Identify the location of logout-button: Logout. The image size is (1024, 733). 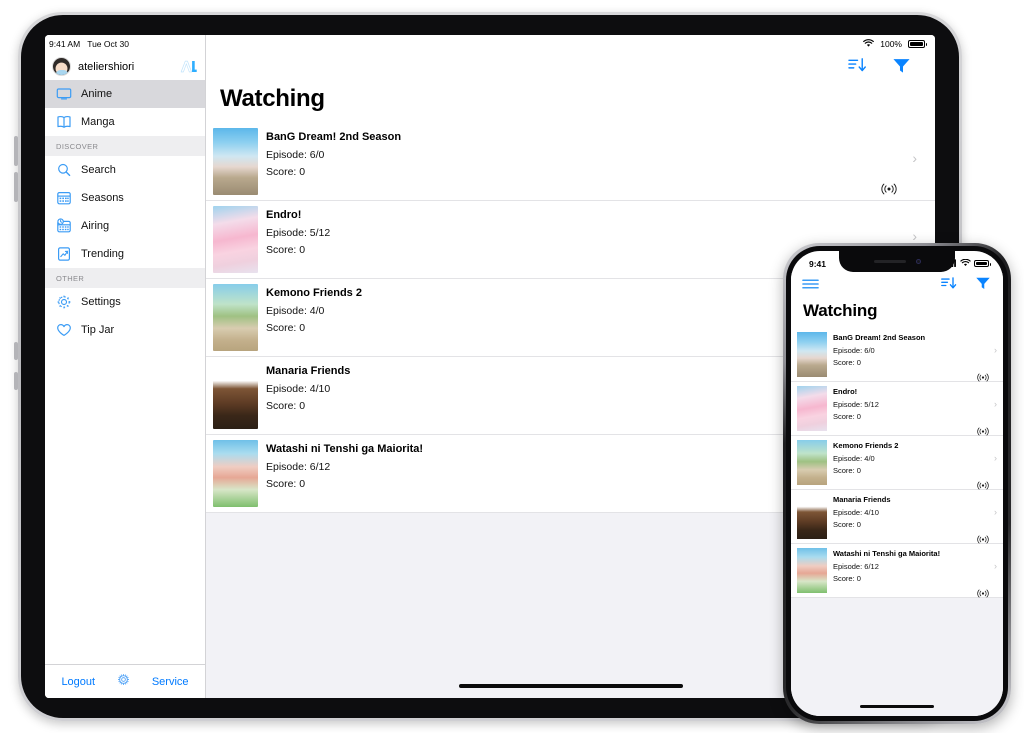
(78, 682).